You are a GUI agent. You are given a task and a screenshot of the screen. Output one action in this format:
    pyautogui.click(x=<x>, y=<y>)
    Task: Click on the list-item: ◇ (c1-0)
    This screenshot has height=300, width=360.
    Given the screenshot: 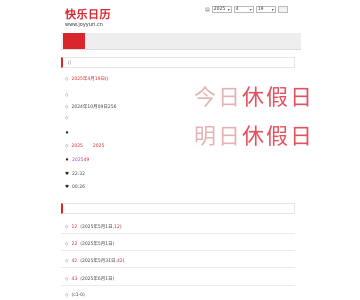 What is the action you would take?
    pyautogui.click(x=75, y=295)
    